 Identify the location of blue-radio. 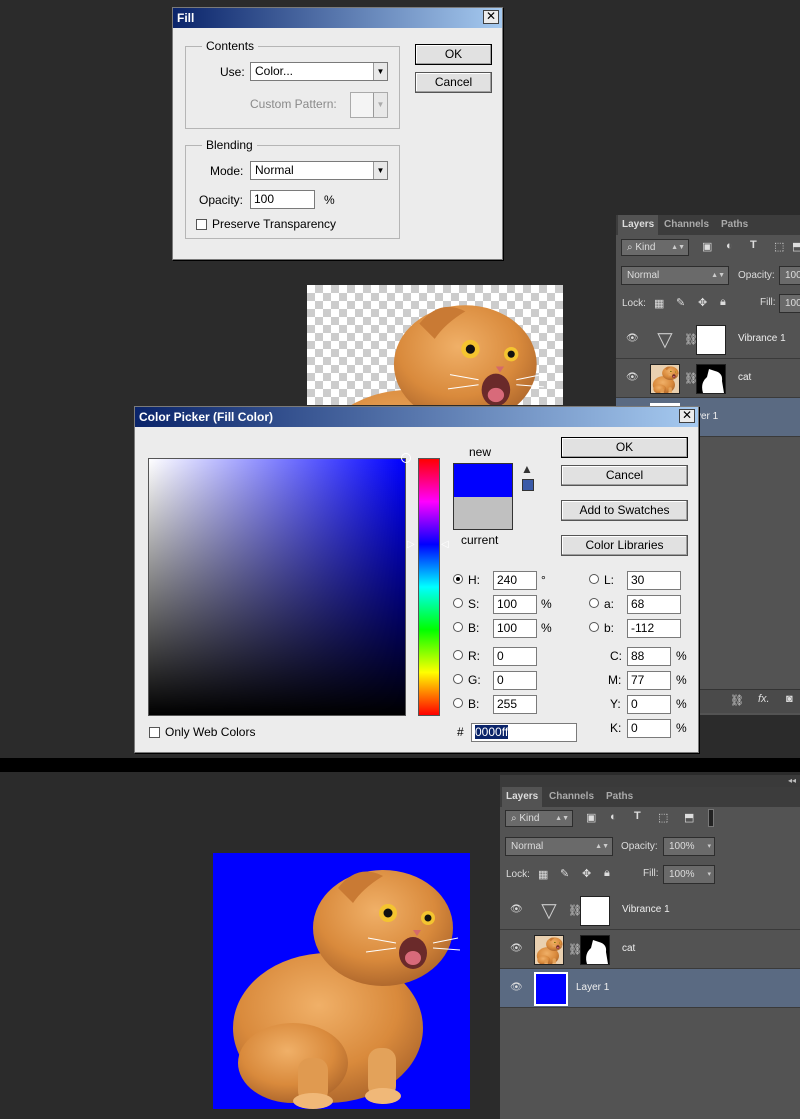
(458, 703).